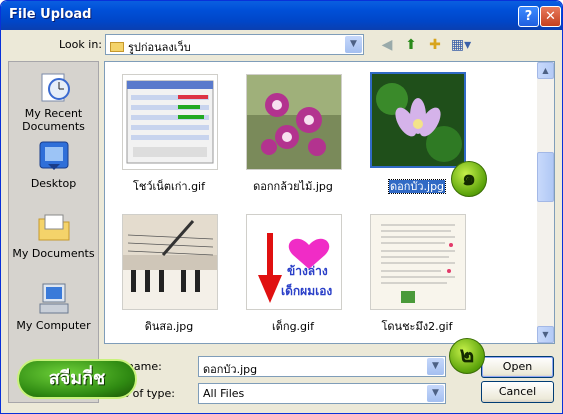 The image size is (563, 414). I want to click on scroll-thumb, so click(545, 177).